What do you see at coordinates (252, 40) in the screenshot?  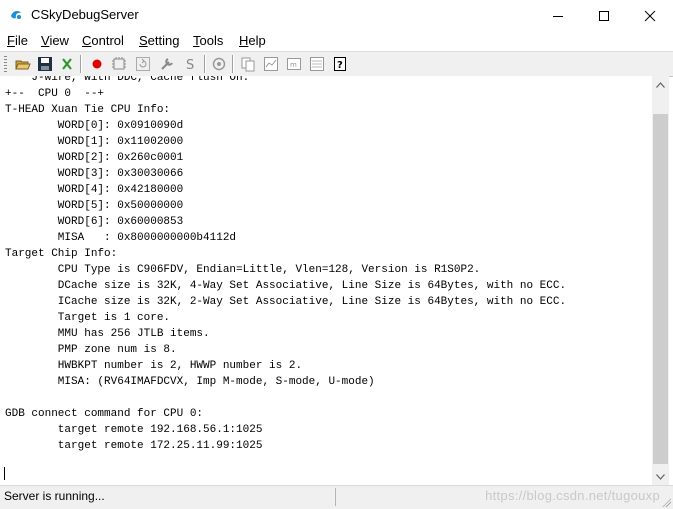 I see `menu-help: Help` at bounding box center [252, 40].